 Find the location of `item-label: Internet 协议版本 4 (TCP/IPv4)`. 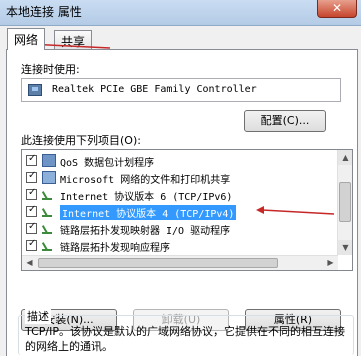

item-label: Internet 协议版本 4 (TCP/IPv4) is located at coordinates (148, 212).